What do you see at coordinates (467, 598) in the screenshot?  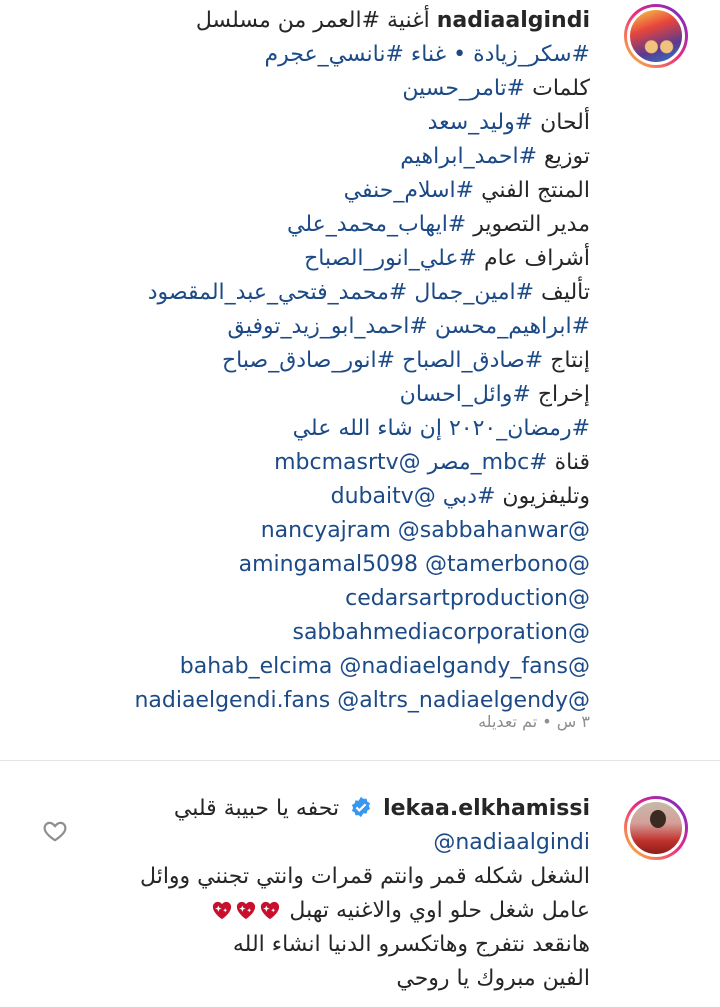 I see `caption-line-text: @cedarsartproduction` at bounding box center [467, 598].